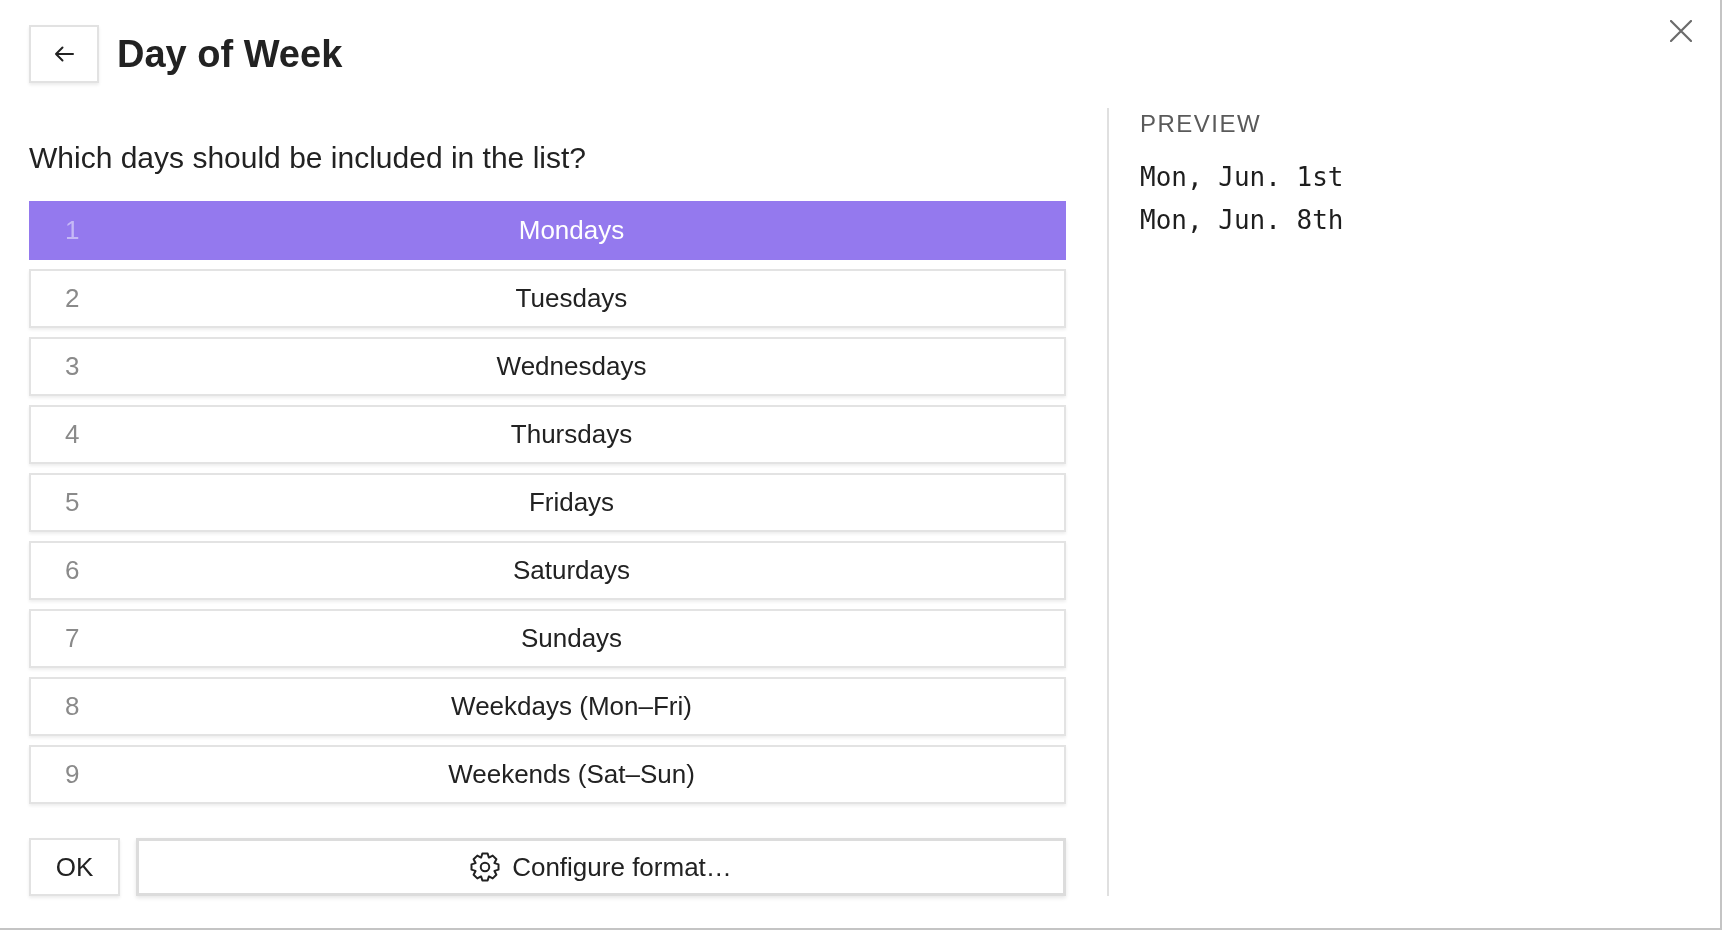 The image size is (1722, 930). Describe the element at coordinates (72, 638) in the screenshot. I see `option-number: 7` at that location.